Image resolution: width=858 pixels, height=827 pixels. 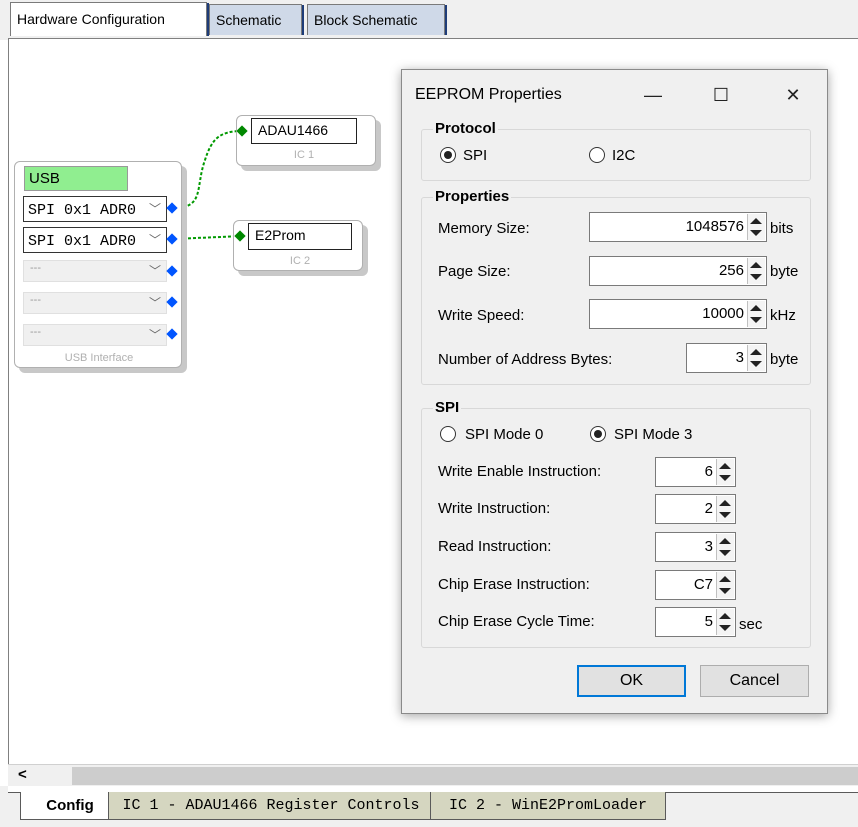 What do you see at coordinates (271, 806) in the screenshot?
I see `tab-ic1-register-controls: IC 1 - ADAU1466 Register Controls` at bounding box center [271, 806].